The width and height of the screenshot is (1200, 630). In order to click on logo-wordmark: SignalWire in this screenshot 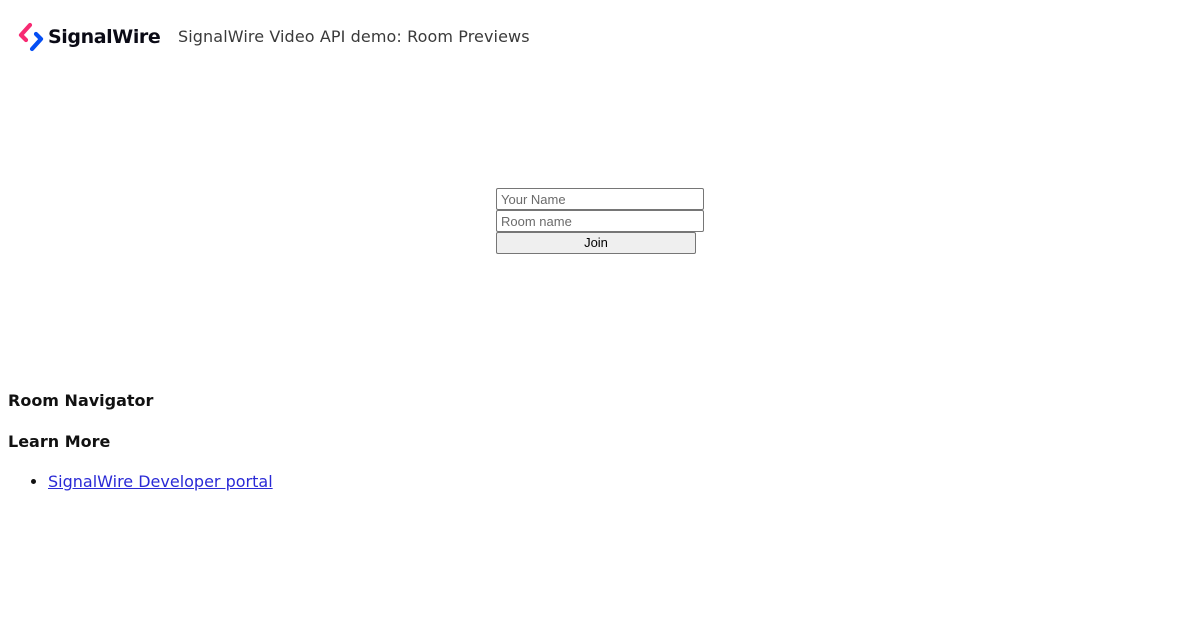, I will do `click(104, 37)`.